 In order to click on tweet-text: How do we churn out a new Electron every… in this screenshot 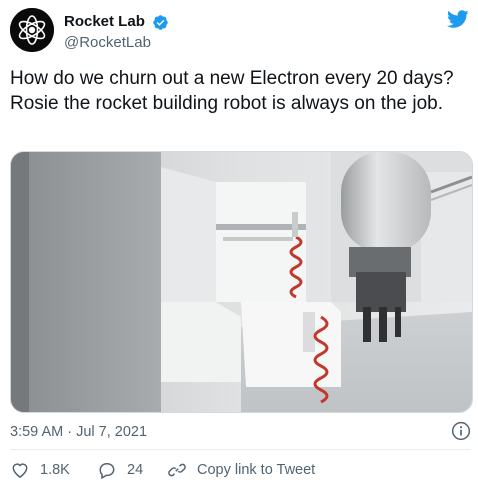, I will do `click(232, 91)`.